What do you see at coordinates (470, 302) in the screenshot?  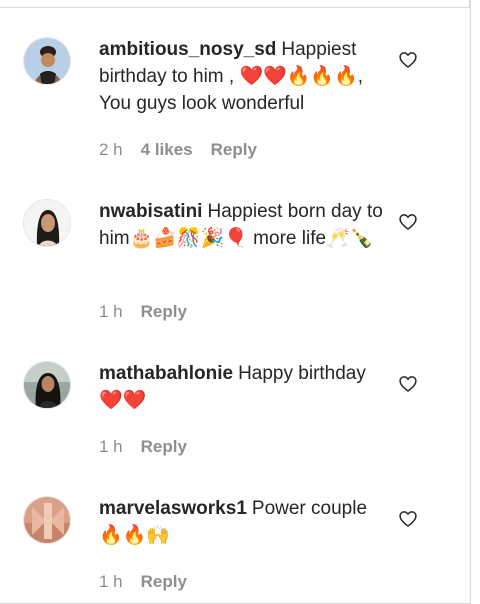 I see `right-divider` at bounding box center [470, 302].